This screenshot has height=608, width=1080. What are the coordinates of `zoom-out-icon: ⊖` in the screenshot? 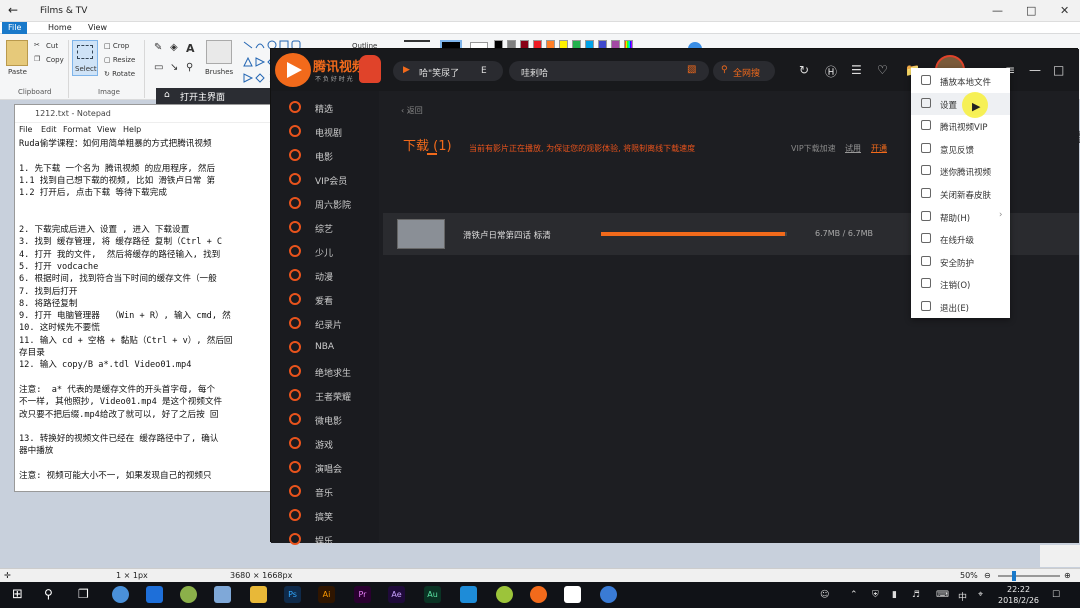 It's located at (987, 575).